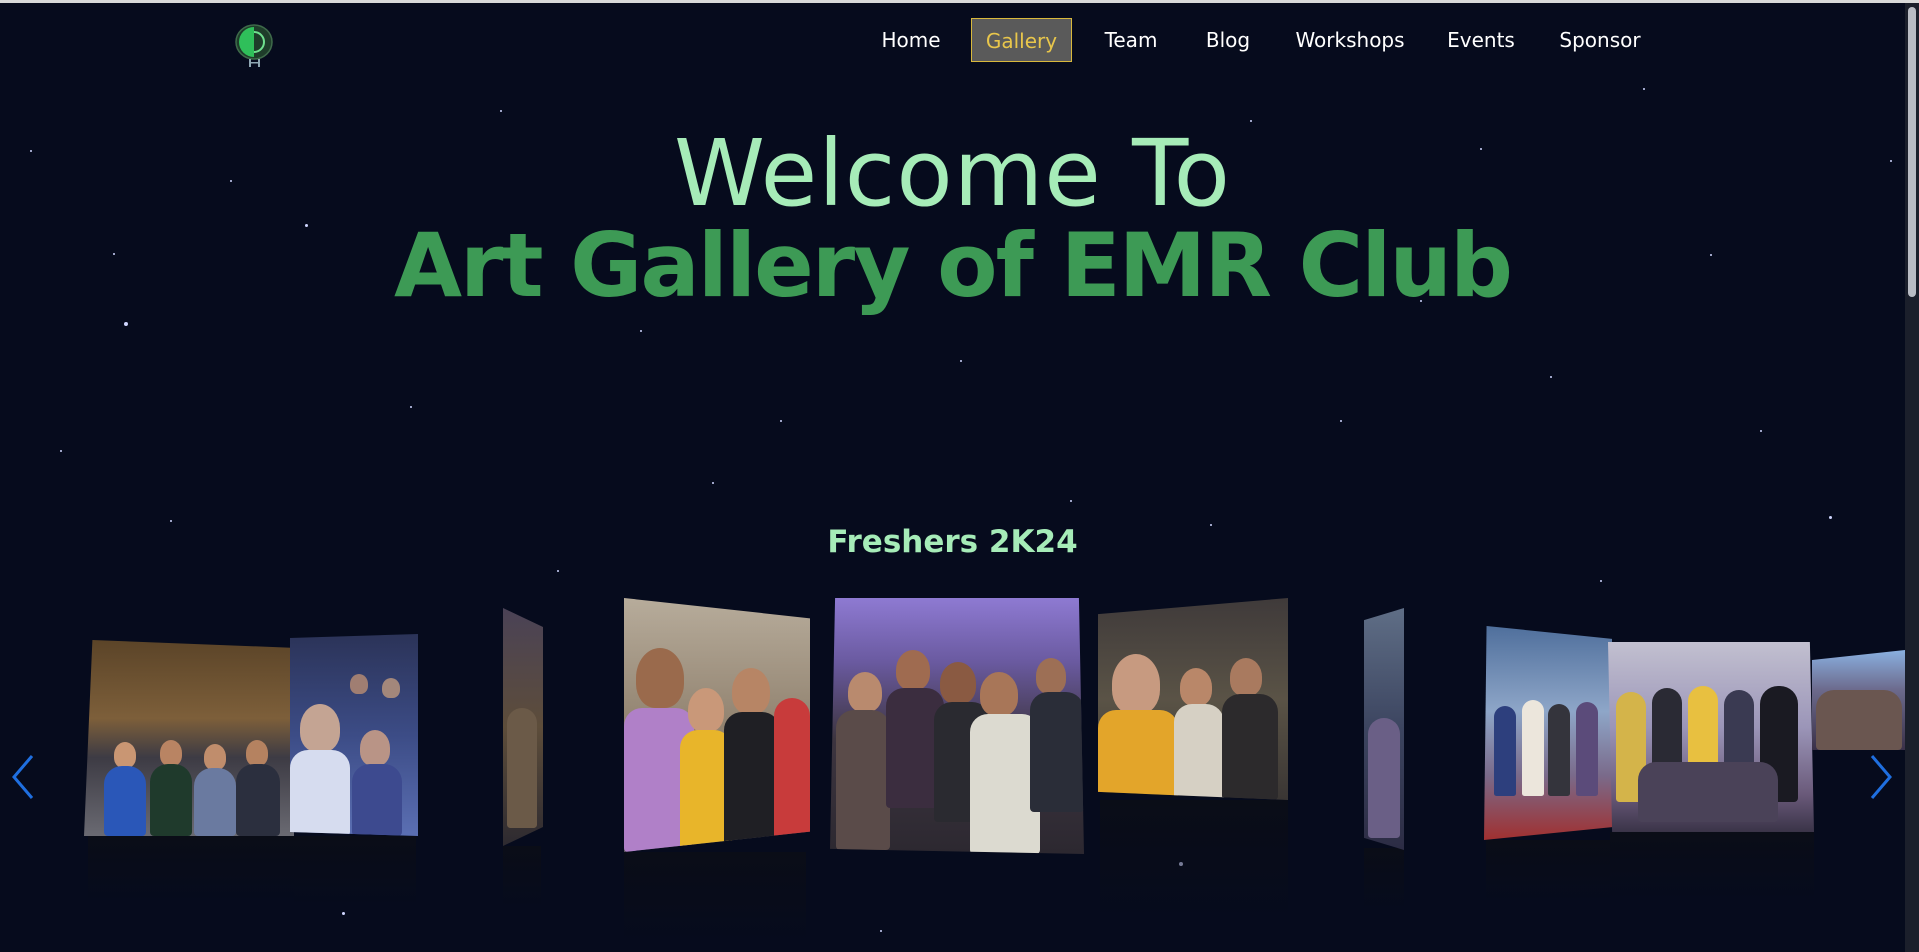 Image resolution: width=1919 pixels, height=952 pixels. Describe the element at coordinates (1600, 40) in the screenshot. I see `nav-sponsor: Sponsor` at that location.